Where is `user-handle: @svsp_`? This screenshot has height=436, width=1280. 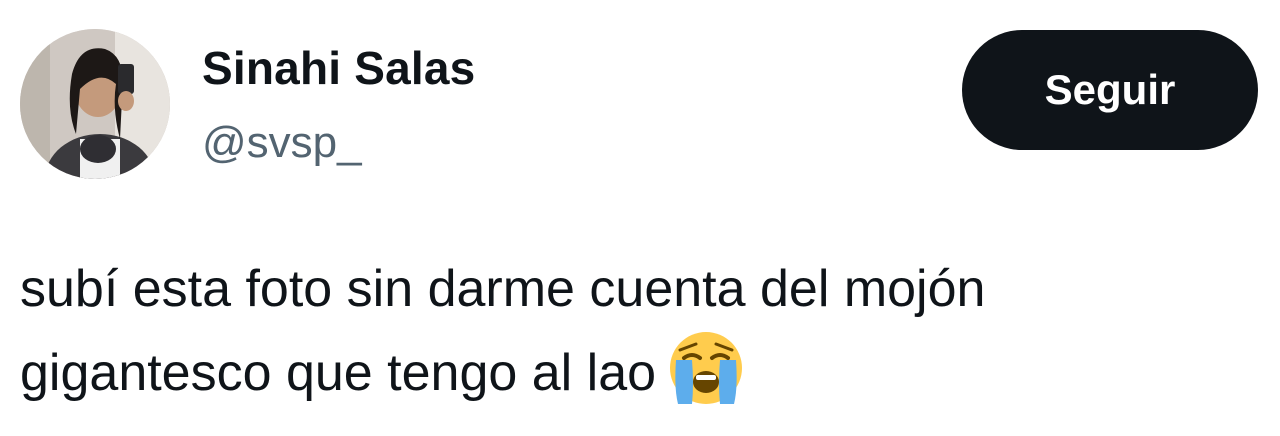 user-handle: @svsp_ is located at coordinates (282, 143).